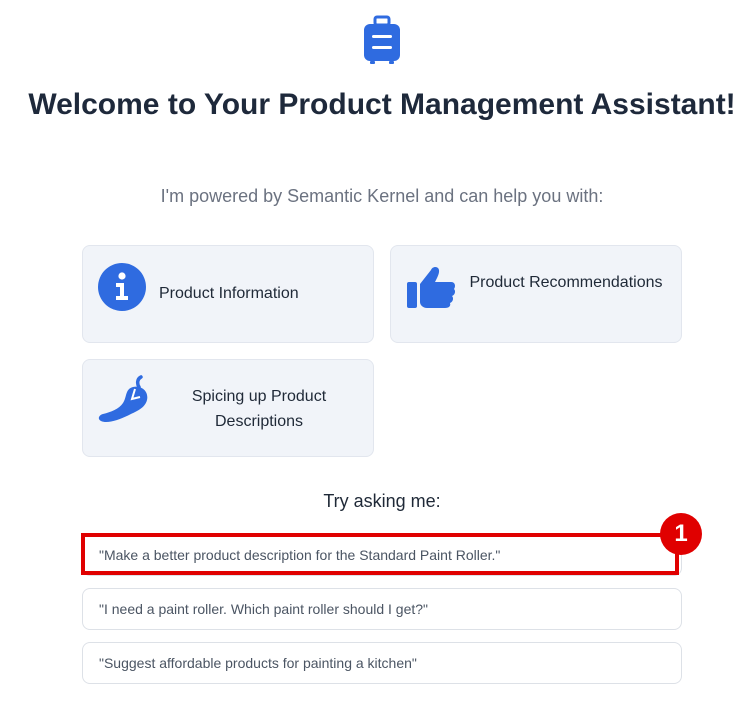 The height and width of the screenshot is (703, 750). Describe the element at coordinates (123, 399) in the screenshot. I see `pepper-icon` at that location.